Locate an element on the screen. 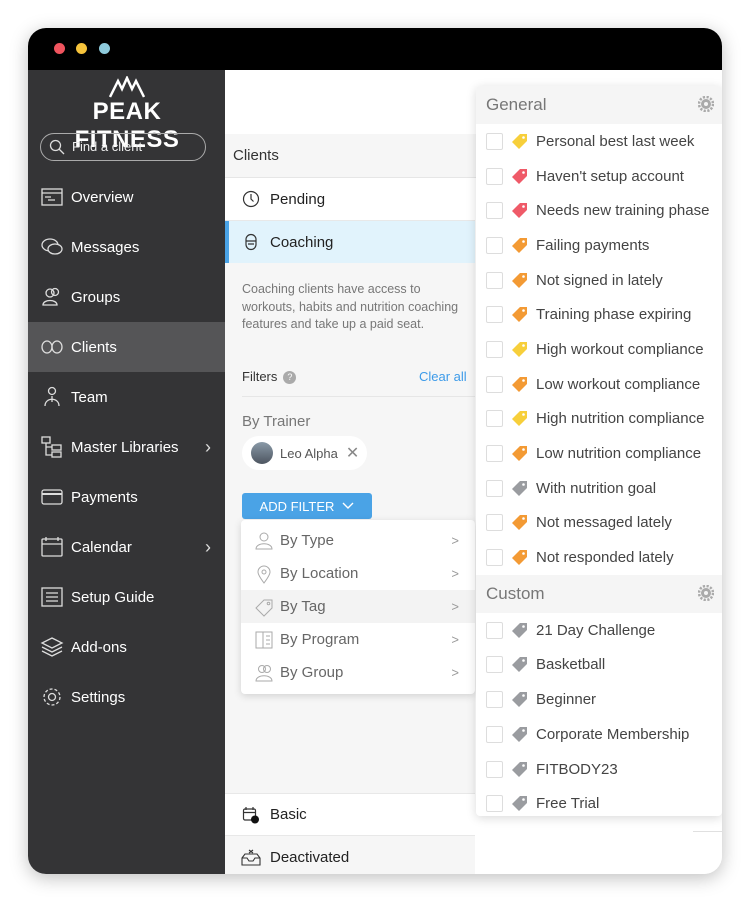  tag-row: Low workout compliance is located at coordinates (599, 384).